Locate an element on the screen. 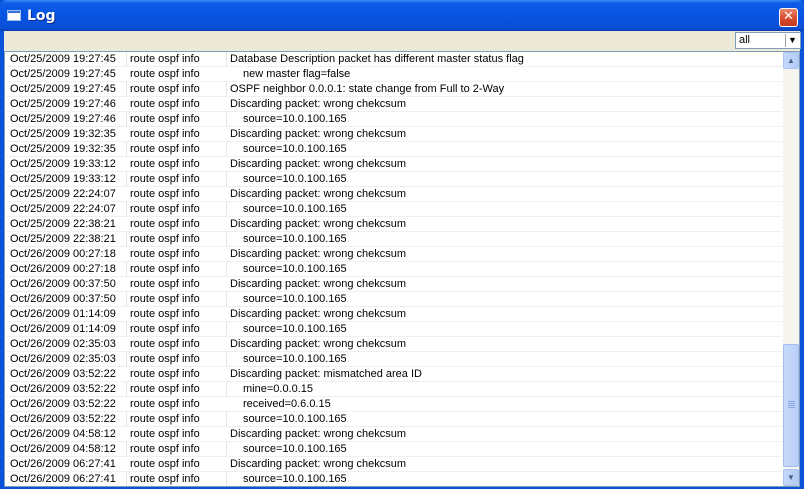 This screenshot has height=489, width=804. log-time: Oct/26/2009 00:37:50 is located at coordinates (63, 299).